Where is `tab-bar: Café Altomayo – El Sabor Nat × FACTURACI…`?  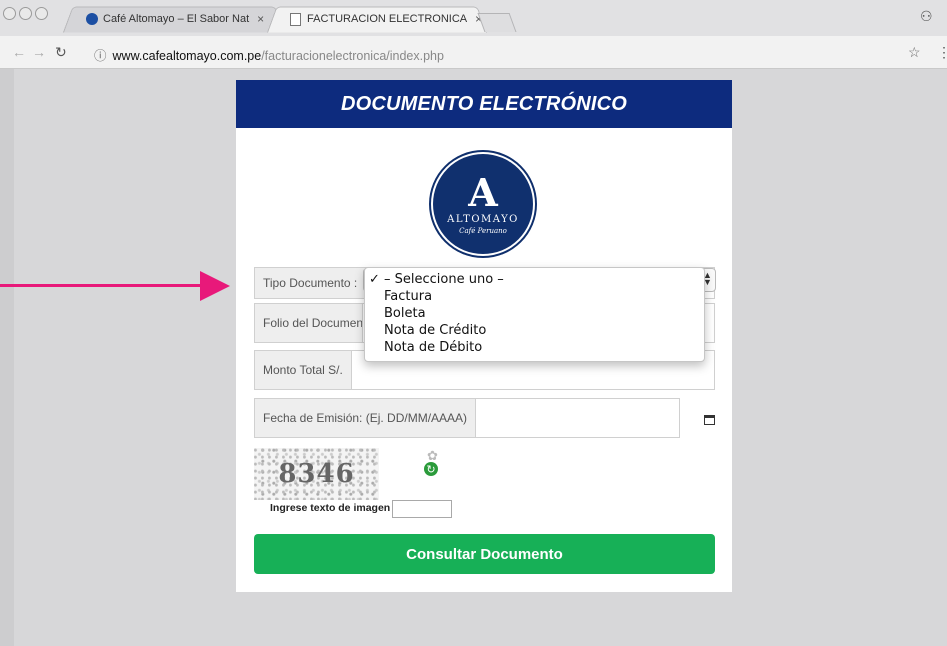 tab-bar: Café Altomayo – El Sabor Nat × FACTURACI… is located at coordinates (473, 18).